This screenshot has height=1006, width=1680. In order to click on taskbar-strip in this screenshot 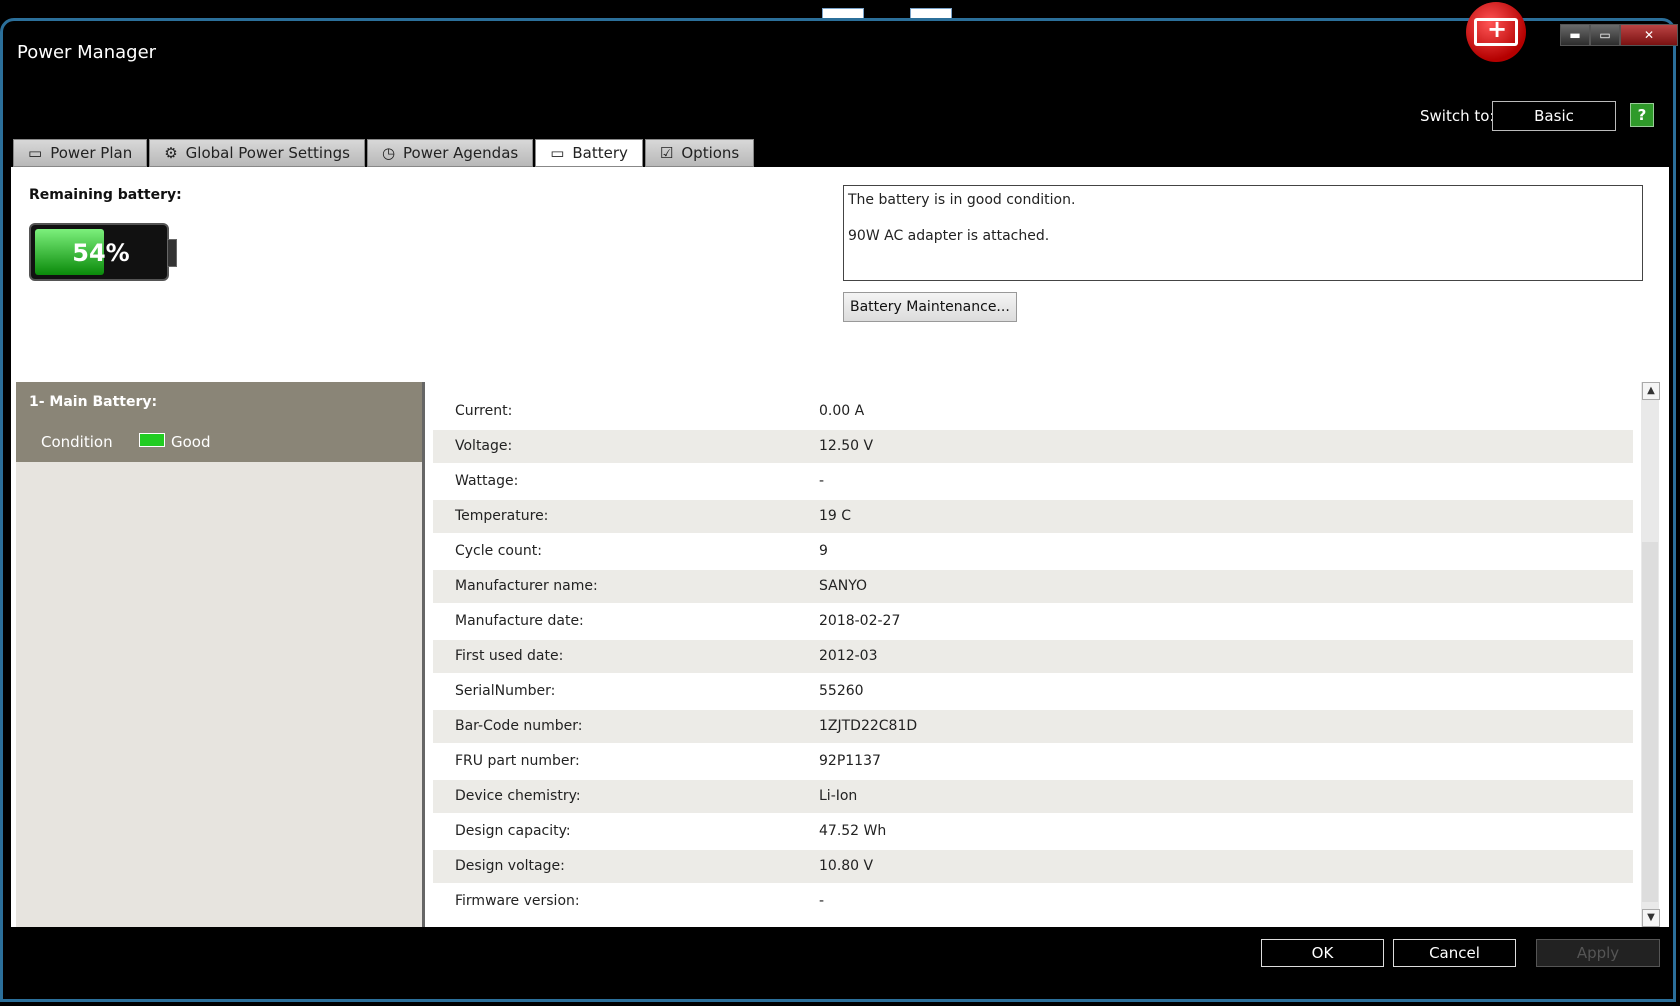, I will do `click(840, 10)`.